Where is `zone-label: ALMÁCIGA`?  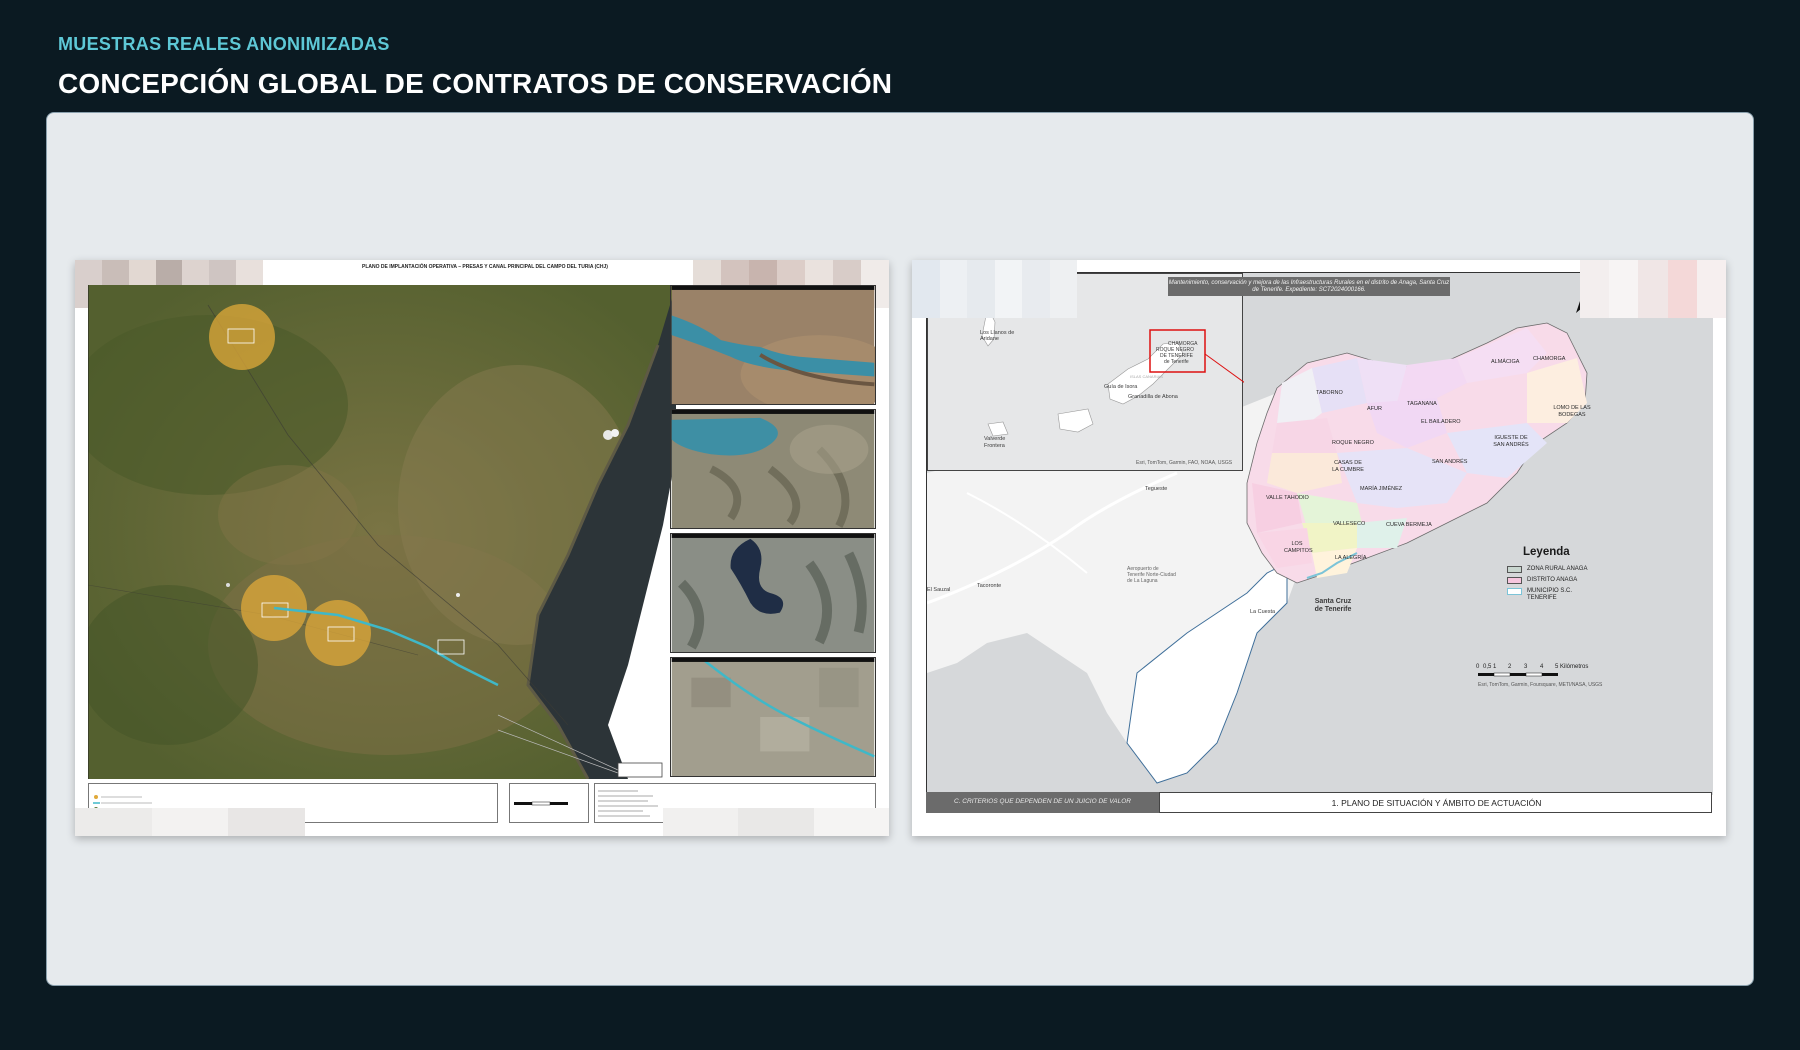
zone-label: ALMÁCIGA is located at coordinates (1505, 362).